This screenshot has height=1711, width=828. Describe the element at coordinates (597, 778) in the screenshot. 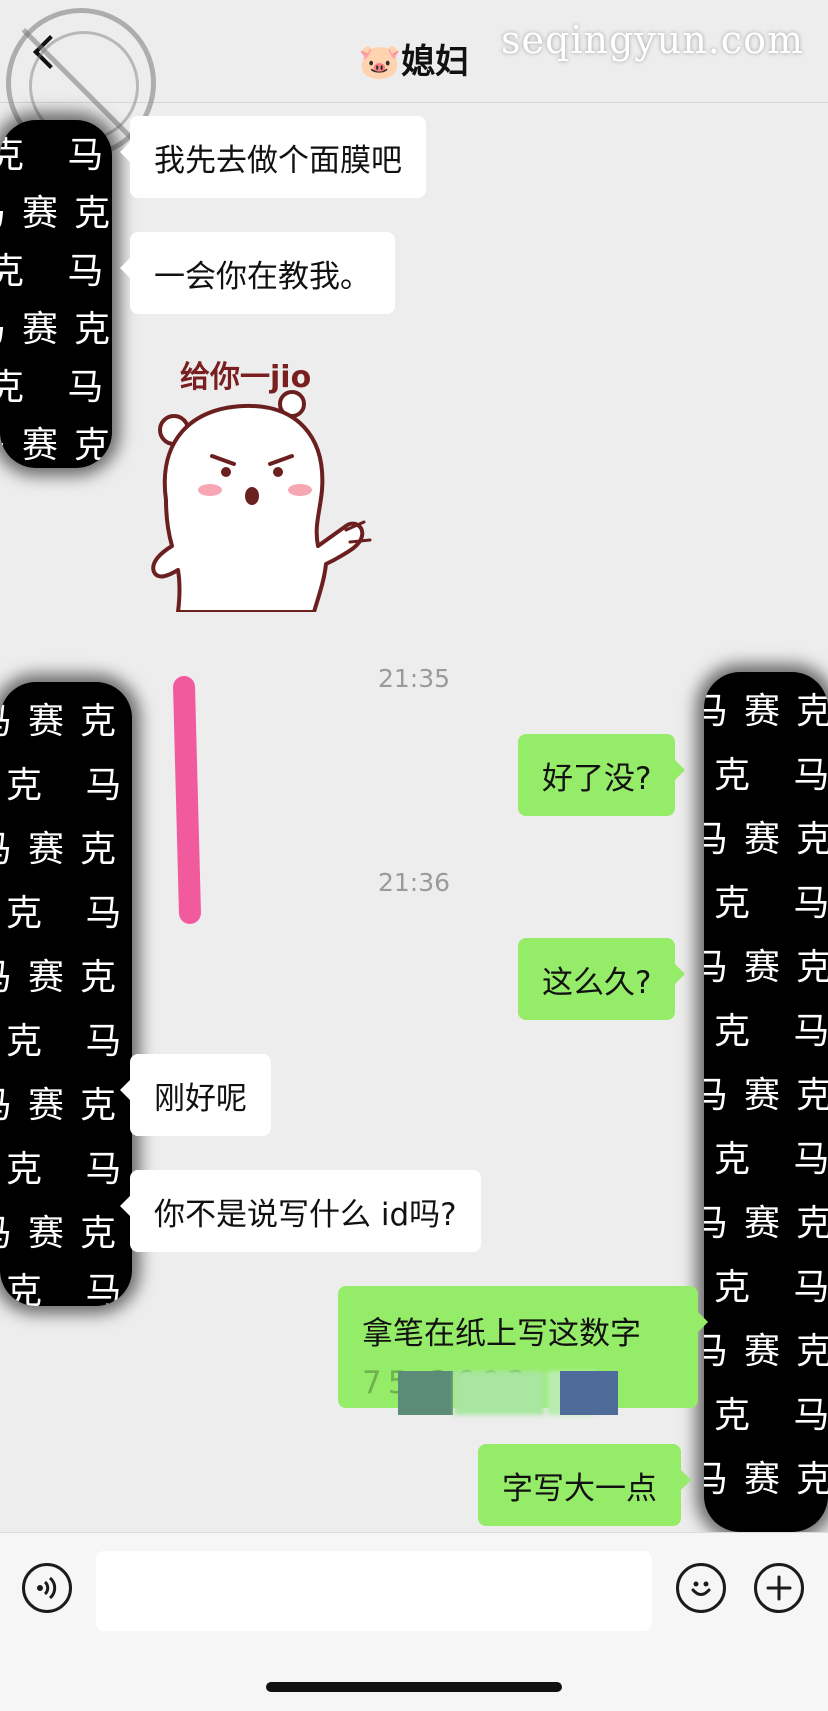

I see `message-text: 好了没?` at that location.